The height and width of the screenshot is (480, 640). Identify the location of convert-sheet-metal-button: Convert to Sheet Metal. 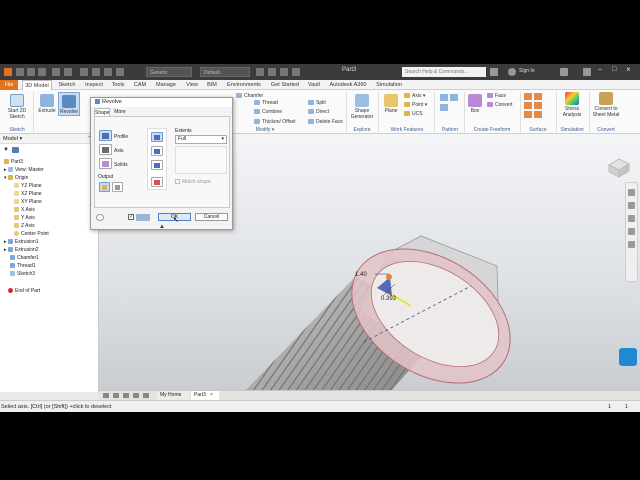
(606, 105).